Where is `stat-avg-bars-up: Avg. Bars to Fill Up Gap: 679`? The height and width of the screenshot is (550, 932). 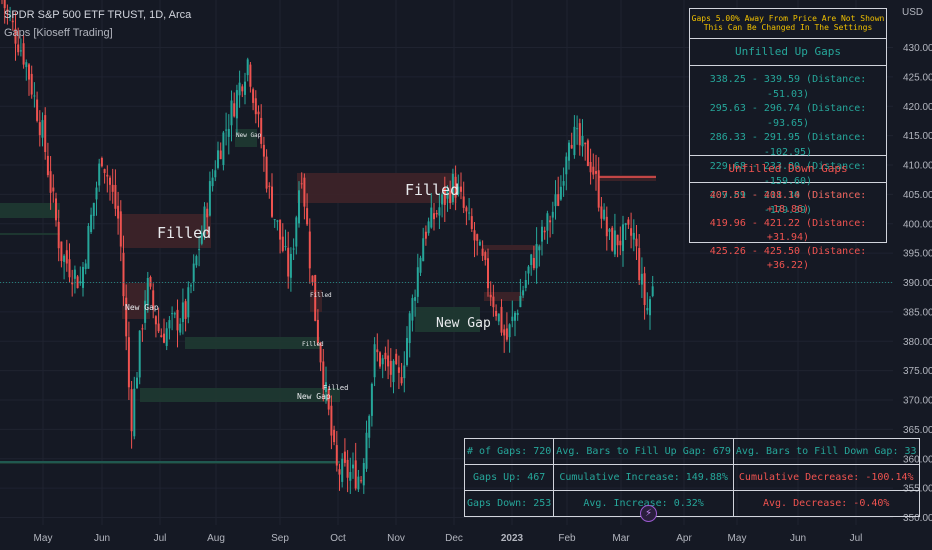
stat-avg-bars-up: Avg. Bars to Fill Up Gap: 679 is located at coordinates (643, 451).